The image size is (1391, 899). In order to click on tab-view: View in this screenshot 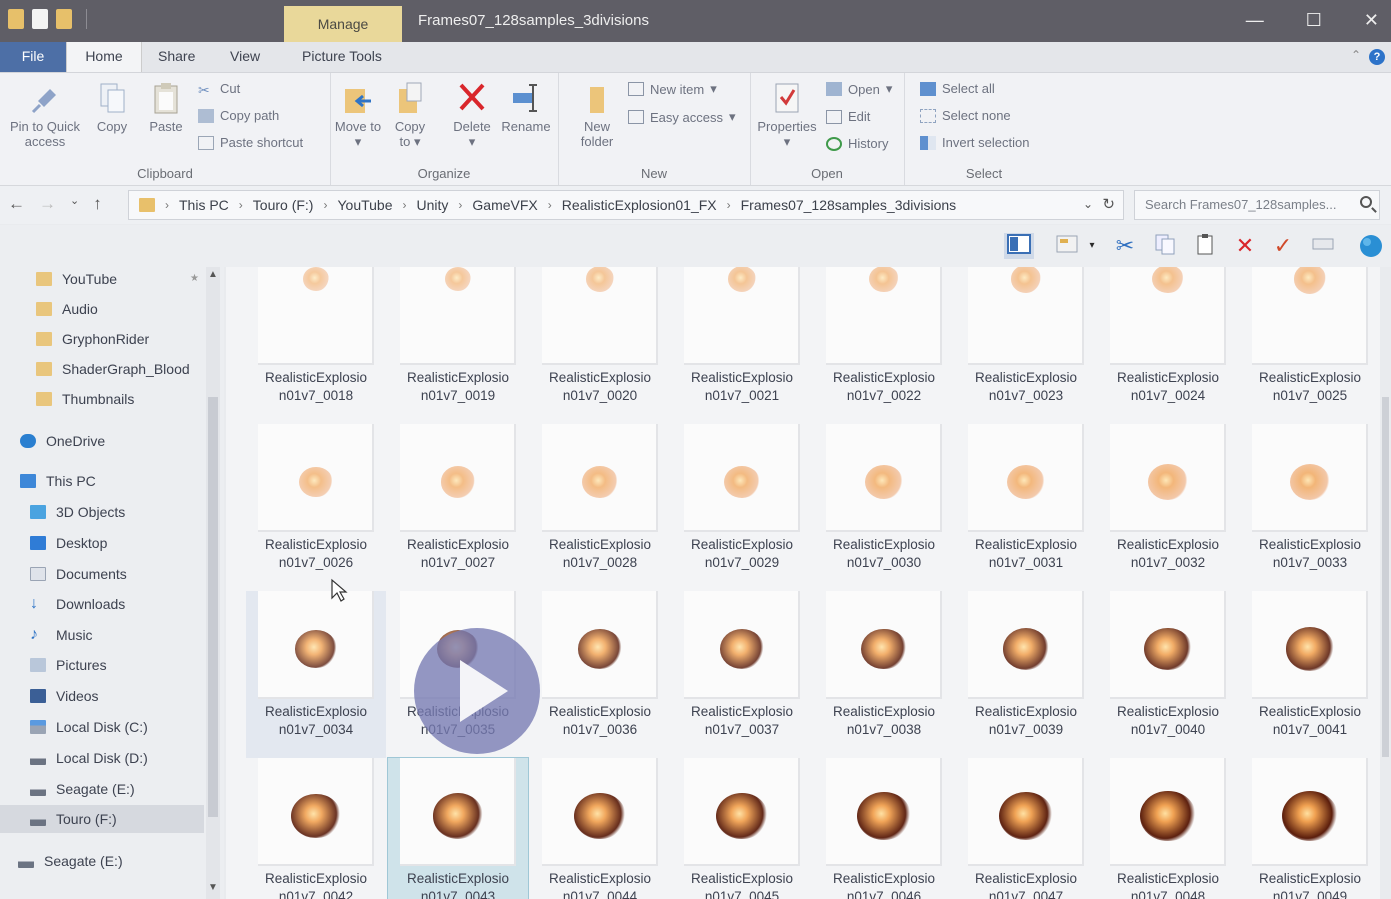, I will do `click(245, 57)`.